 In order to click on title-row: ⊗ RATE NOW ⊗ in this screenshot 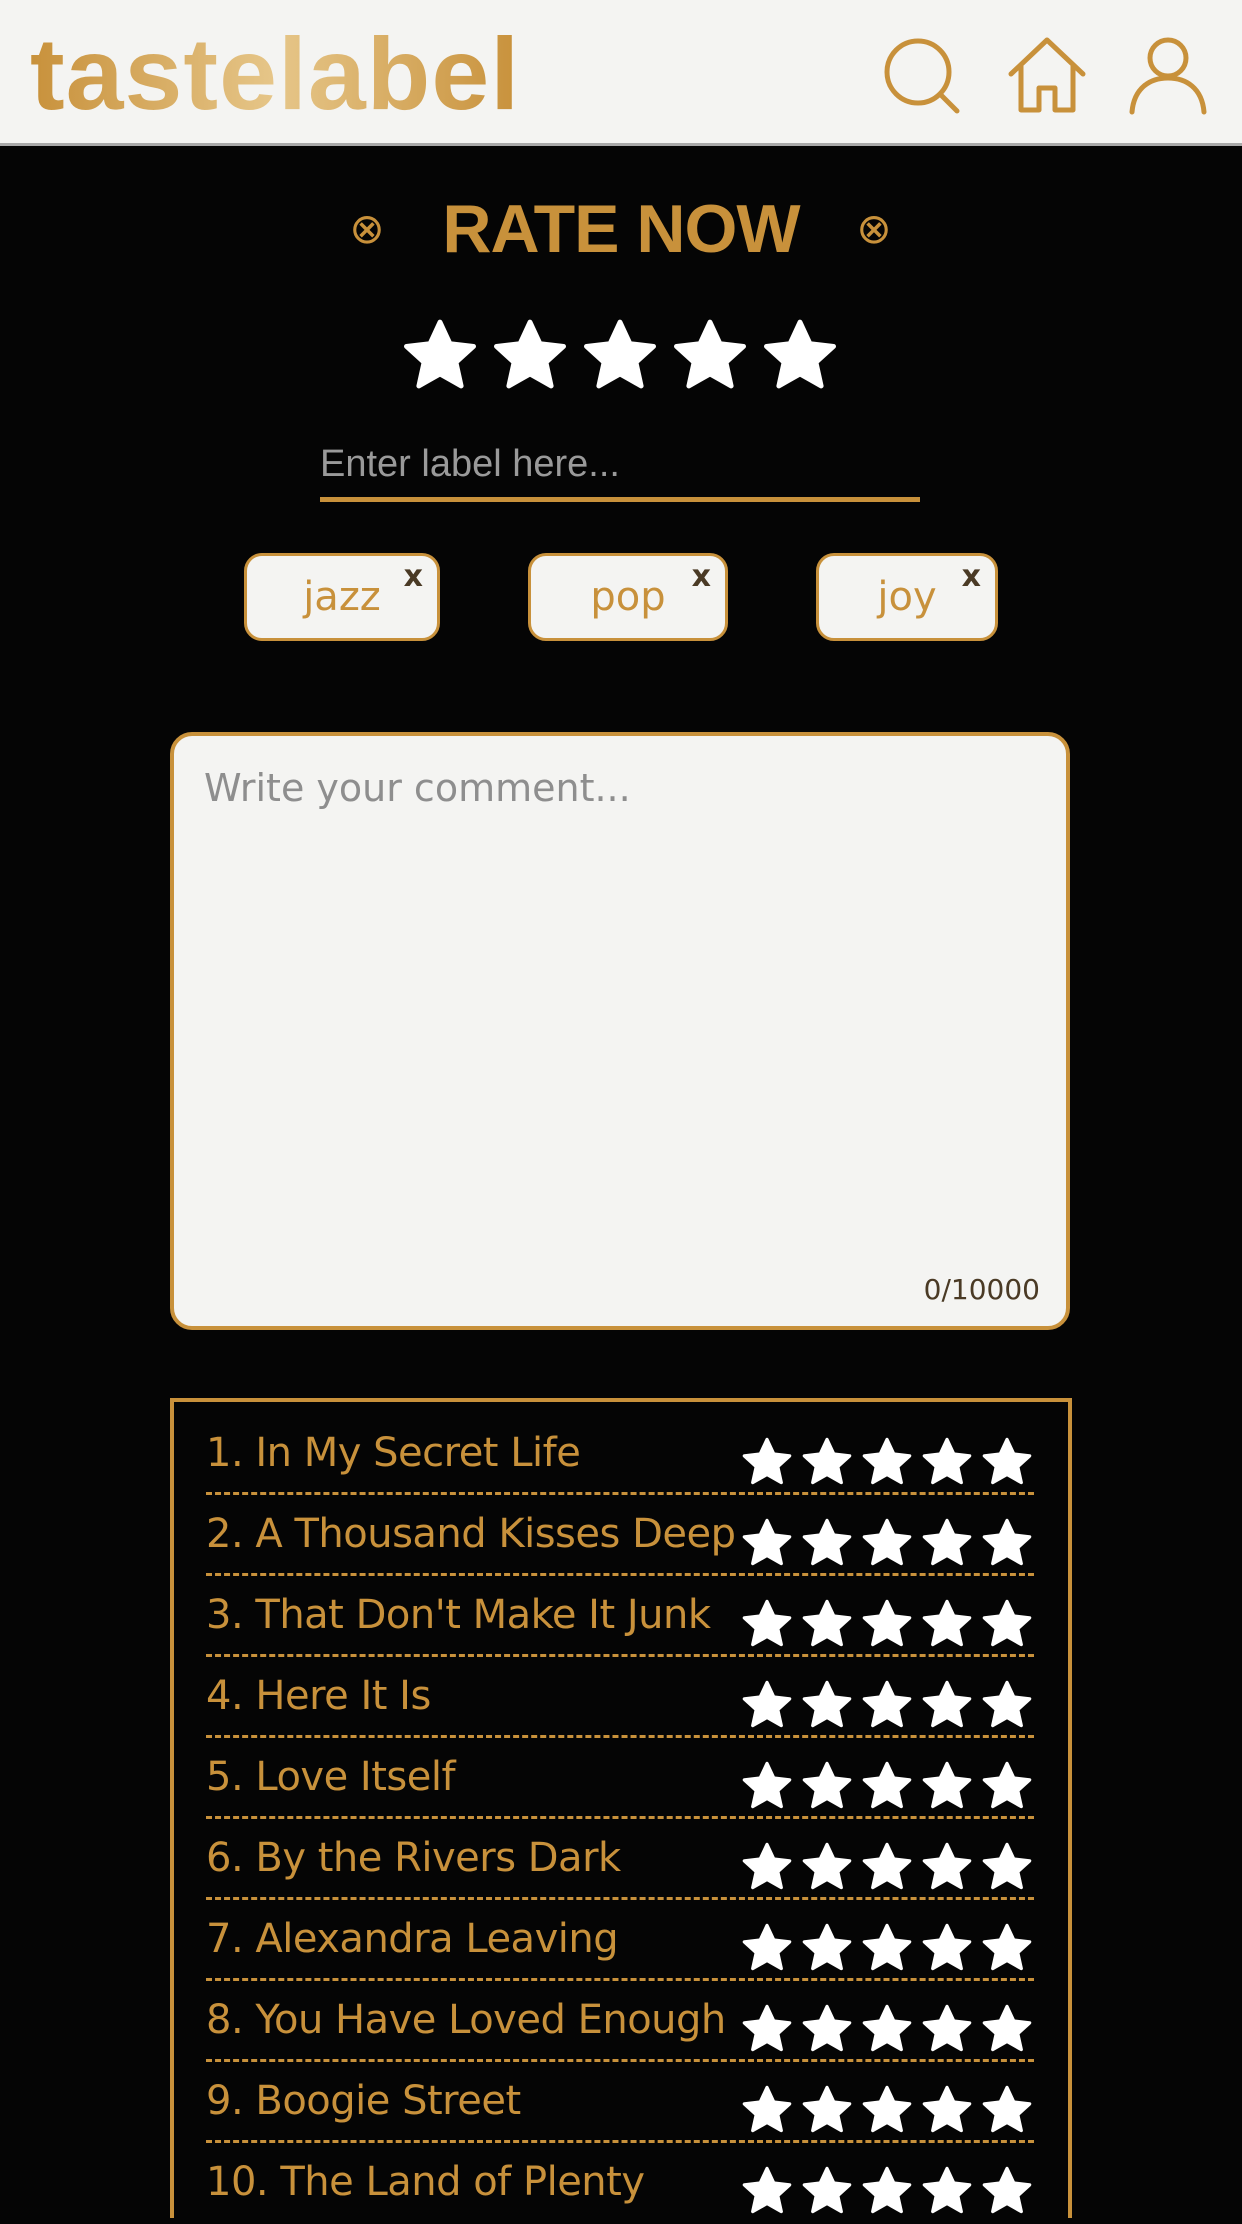, I will do `click(621, 229)`.